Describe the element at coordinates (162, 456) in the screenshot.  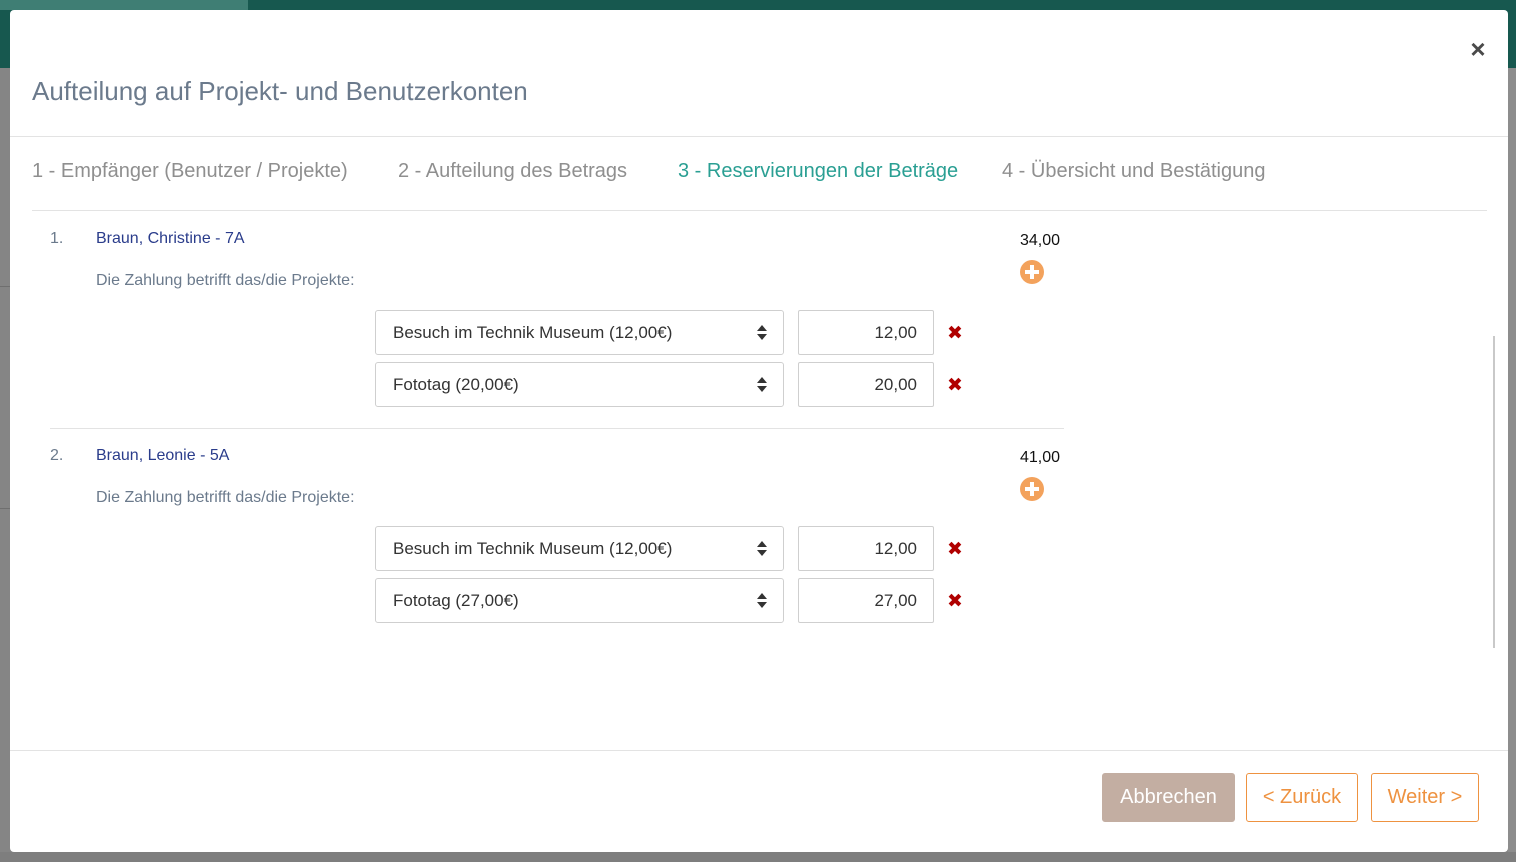
I see `recipient-name-link: Braun, Leonie - 5A` at that location.